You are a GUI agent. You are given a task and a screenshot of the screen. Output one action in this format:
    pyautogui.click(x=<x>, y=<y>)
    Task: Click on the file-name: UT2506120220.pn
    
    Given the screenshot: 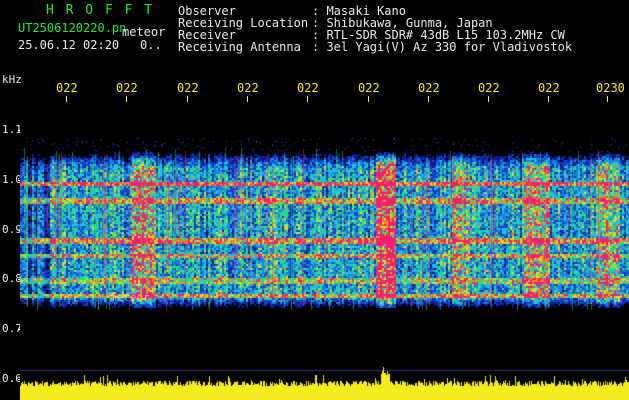 What is the action you would take?
    pyautogui.click(x=72, y=28)
    